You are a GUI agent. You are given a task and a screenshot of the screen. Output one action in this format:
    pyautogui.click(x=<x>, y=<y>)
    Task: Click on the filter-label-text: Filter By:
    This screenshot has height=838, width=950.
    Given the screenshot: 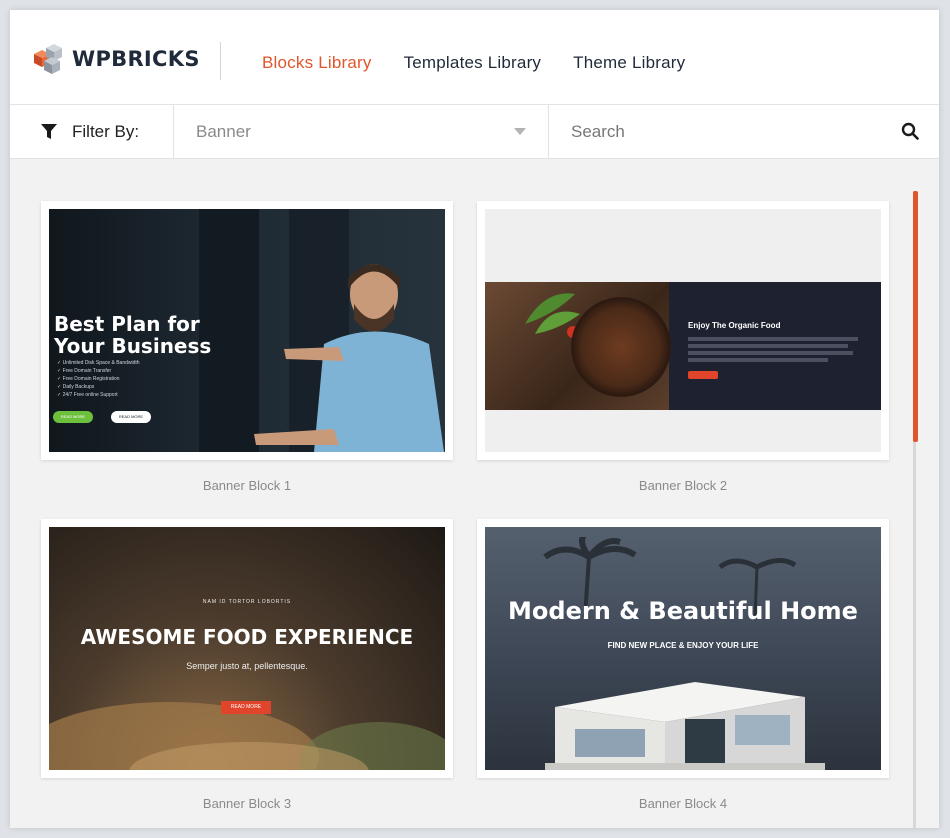 What is the action you would take?
    pyautogui.click(x=106, y=131)
    